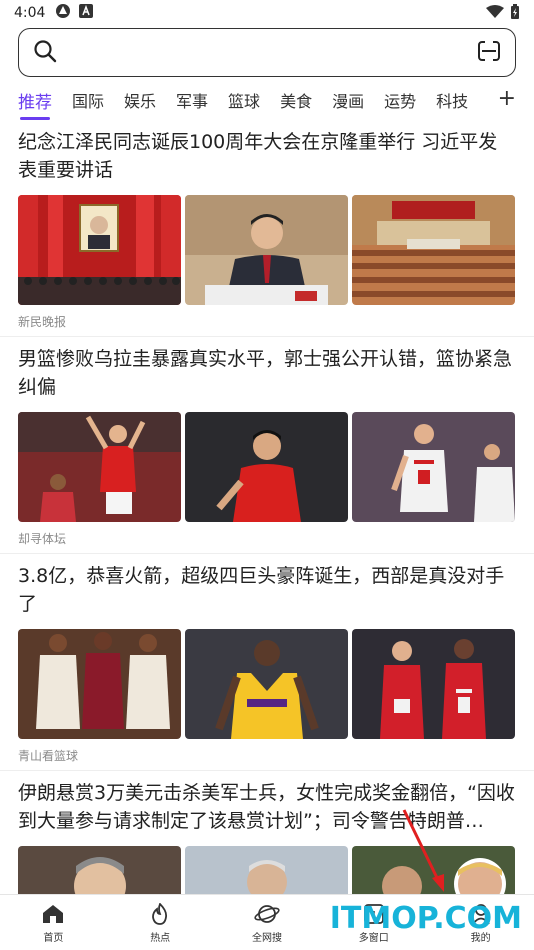  I want to click on article-source: 却寻体坛, so click(42, 539).